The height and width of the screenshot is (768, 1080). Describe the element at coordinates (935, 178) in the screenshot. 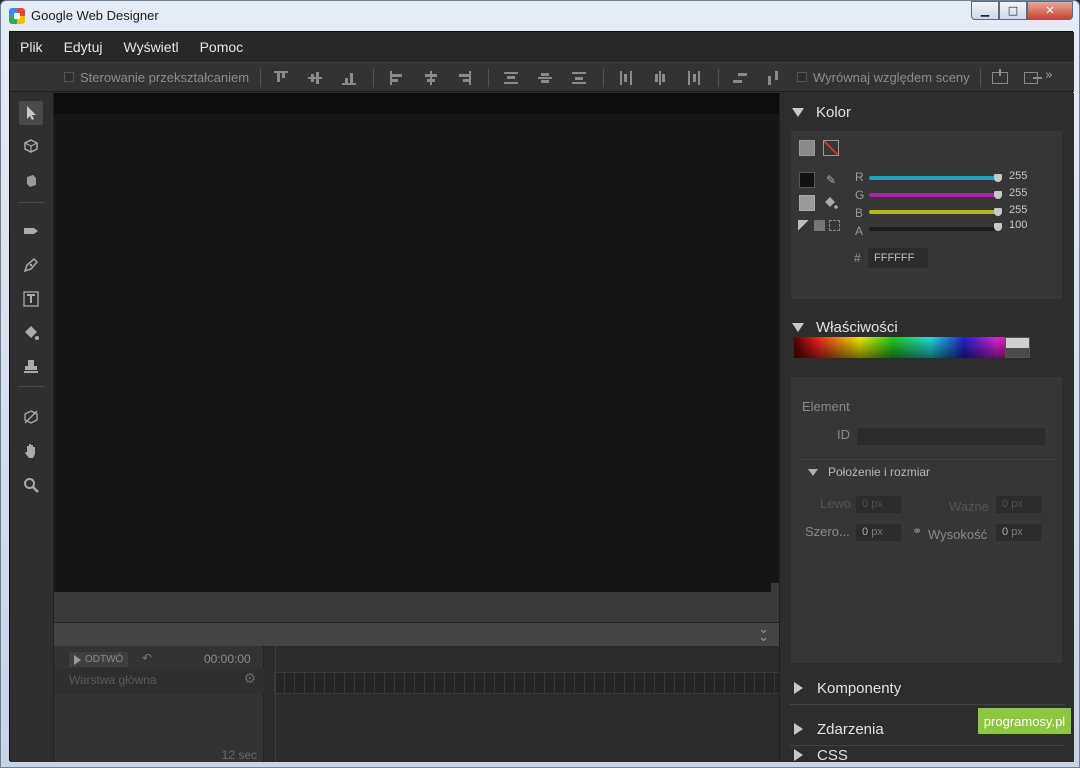

I see `red-slider` at that location.